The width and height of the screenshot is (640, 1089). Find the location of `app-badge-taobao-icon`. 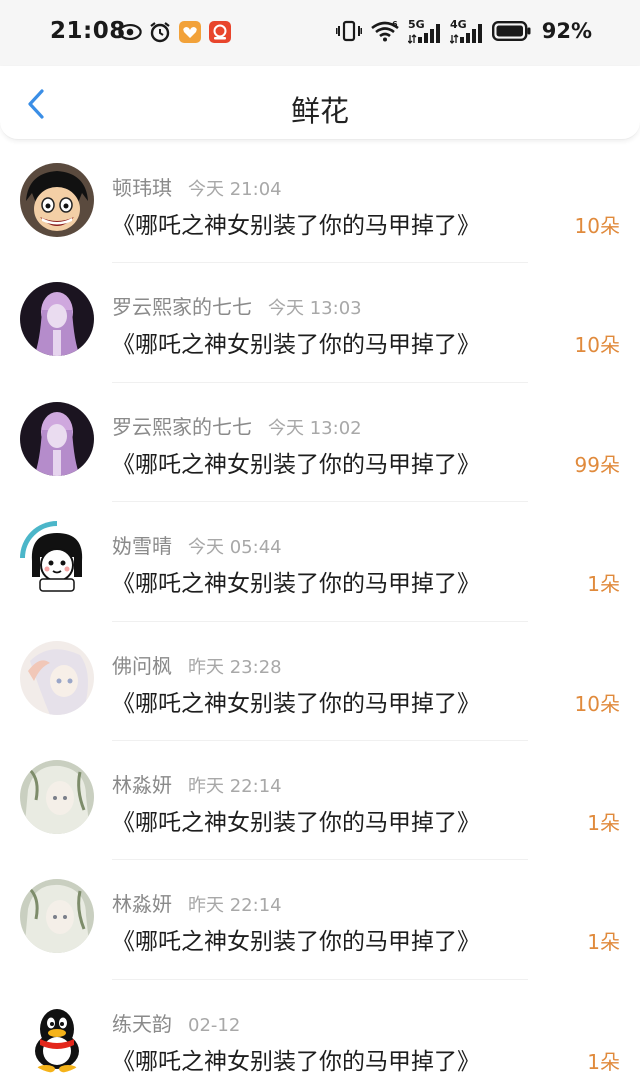

app-badge-taobao-icon is located at coordinates (220, 32).